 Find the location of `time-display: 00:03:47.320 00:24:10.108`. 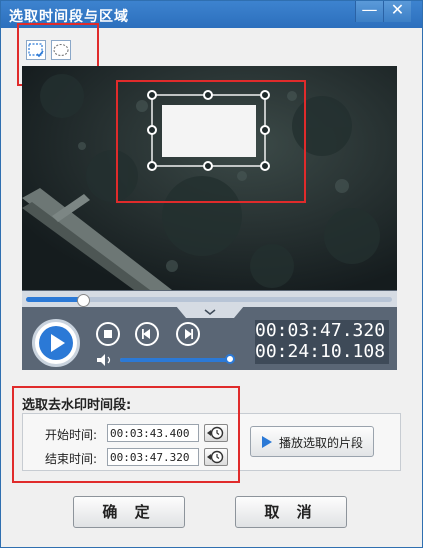

time-display: 00:03:47.320 00:24:10.108 is located at coordinates (322, 342).